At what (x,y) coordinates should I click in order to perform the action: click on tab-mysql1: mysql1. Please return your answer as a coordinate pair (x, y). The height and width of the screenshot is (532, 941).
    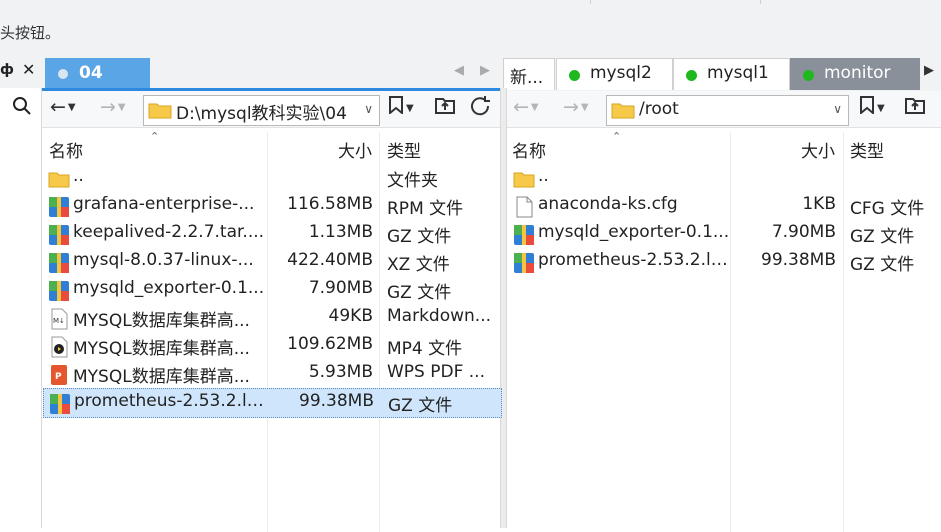
    Looking at the image, I should click on (731, 74).